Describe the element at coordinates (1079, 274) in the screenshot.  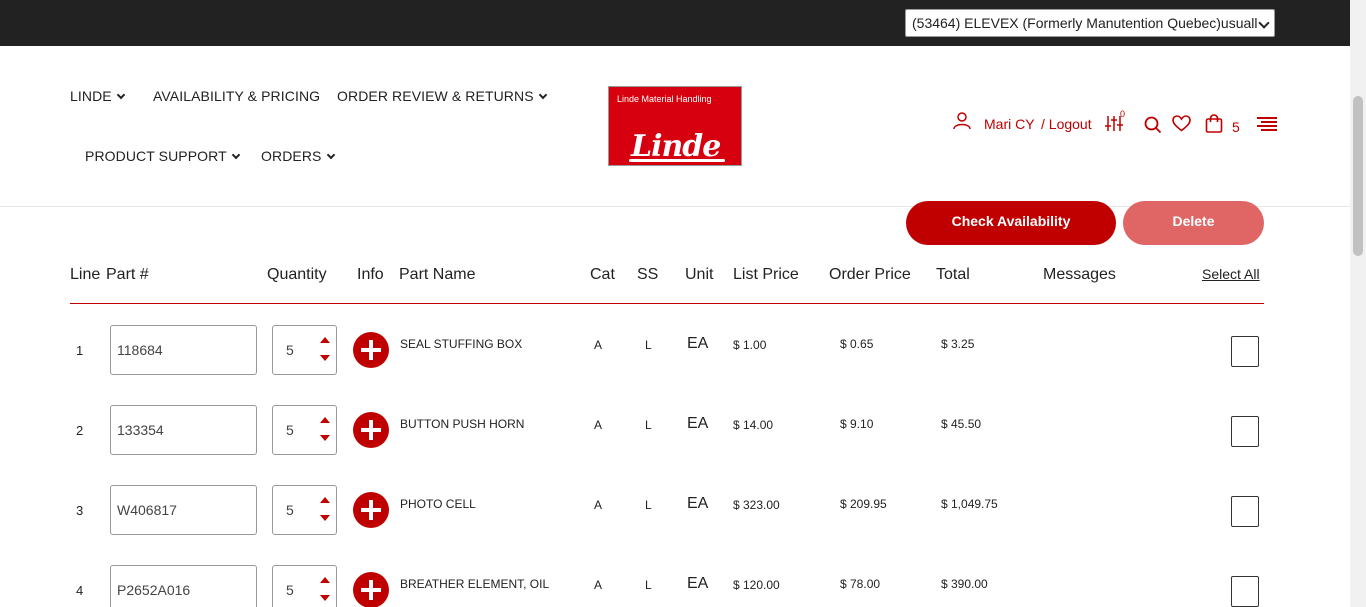
I see `column-header-messages: Messages` at that location.